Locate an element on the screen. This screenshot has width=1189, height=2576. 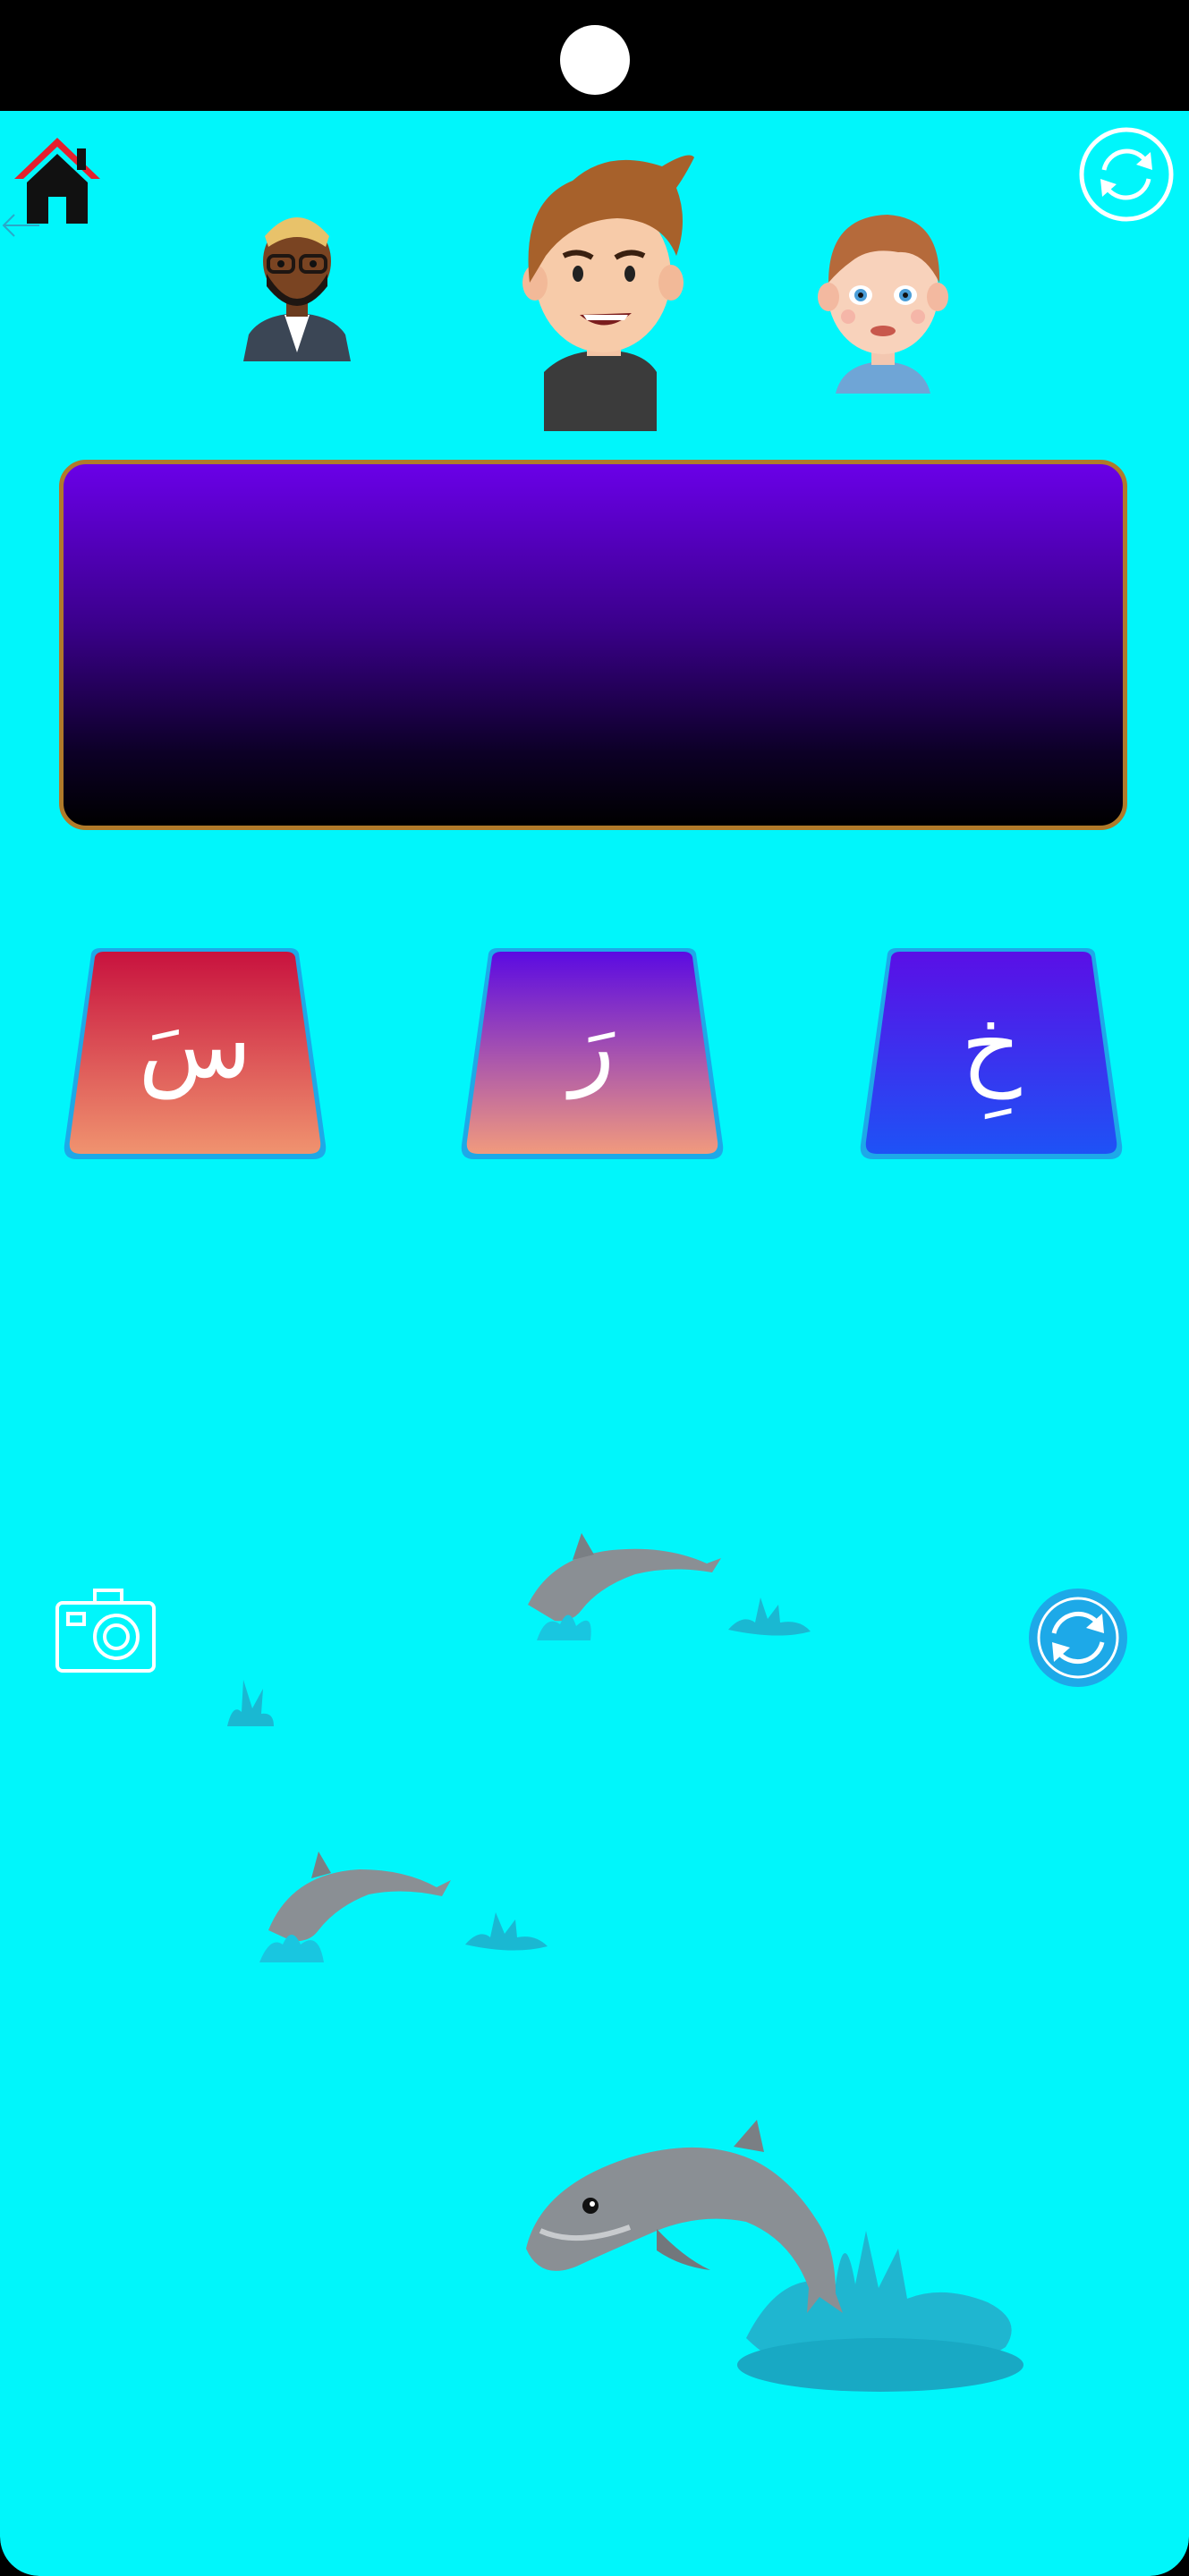
letter-card-ra: رَ is located at coordinates (592, 1055).